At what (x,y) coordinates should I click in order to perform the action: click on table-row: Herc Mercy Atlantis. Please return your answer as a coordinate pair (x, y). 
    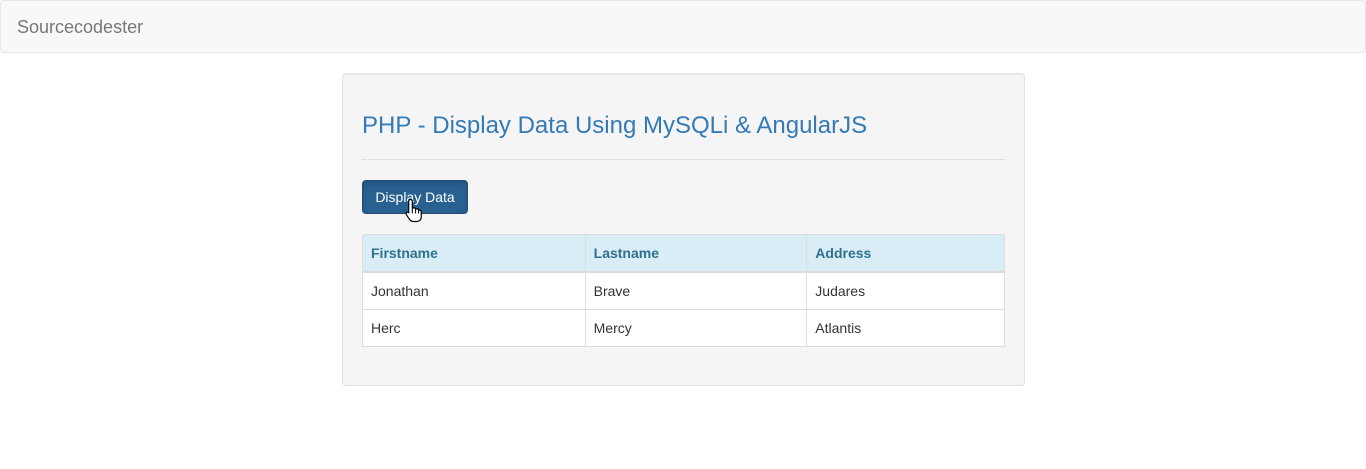
    Looking at the image, I should click on (683, 328).